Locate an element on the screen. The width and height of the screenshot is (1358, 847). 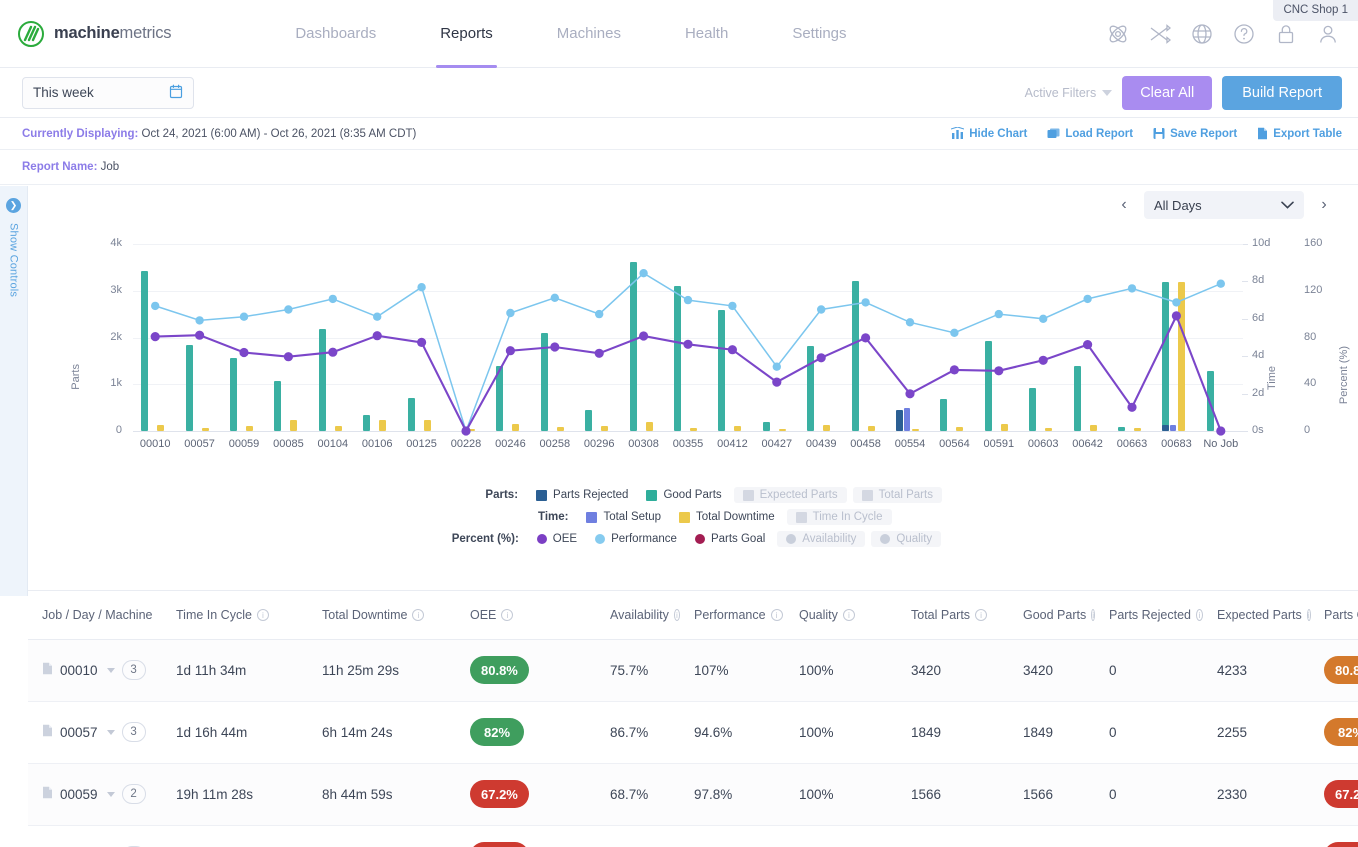
export-table-button: Export Table is located at coordinates (1299, 133).